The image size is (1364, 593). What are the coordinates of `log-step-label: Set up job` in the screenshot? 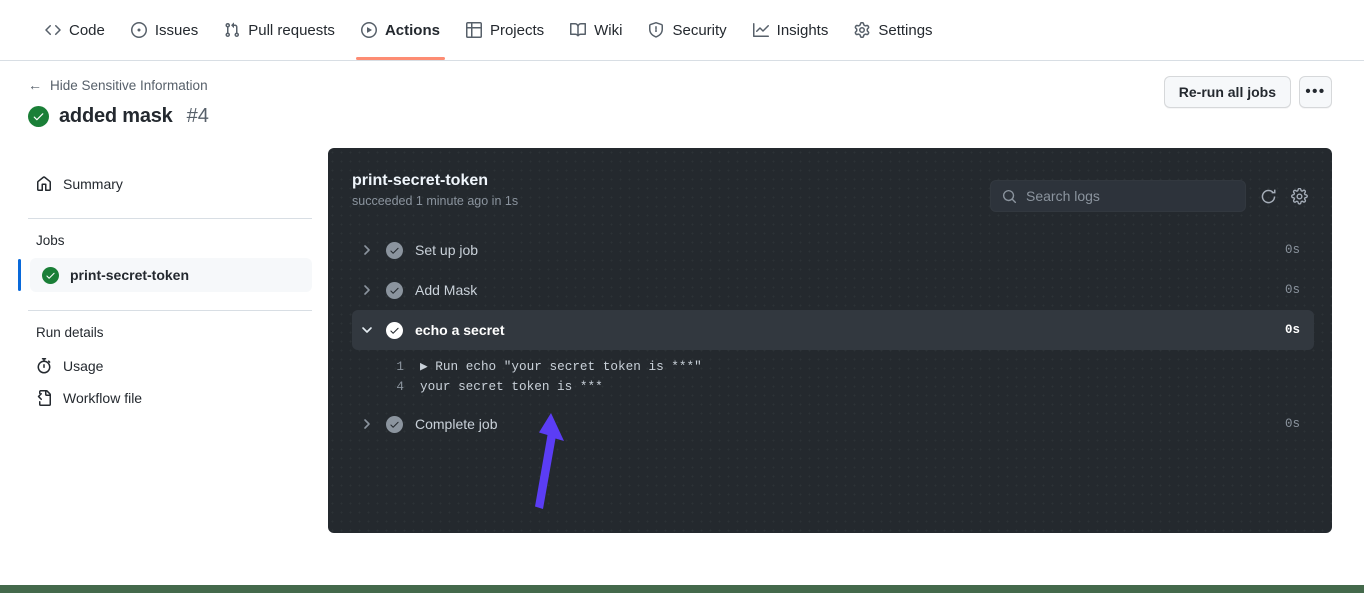 It's located at (447, 250).